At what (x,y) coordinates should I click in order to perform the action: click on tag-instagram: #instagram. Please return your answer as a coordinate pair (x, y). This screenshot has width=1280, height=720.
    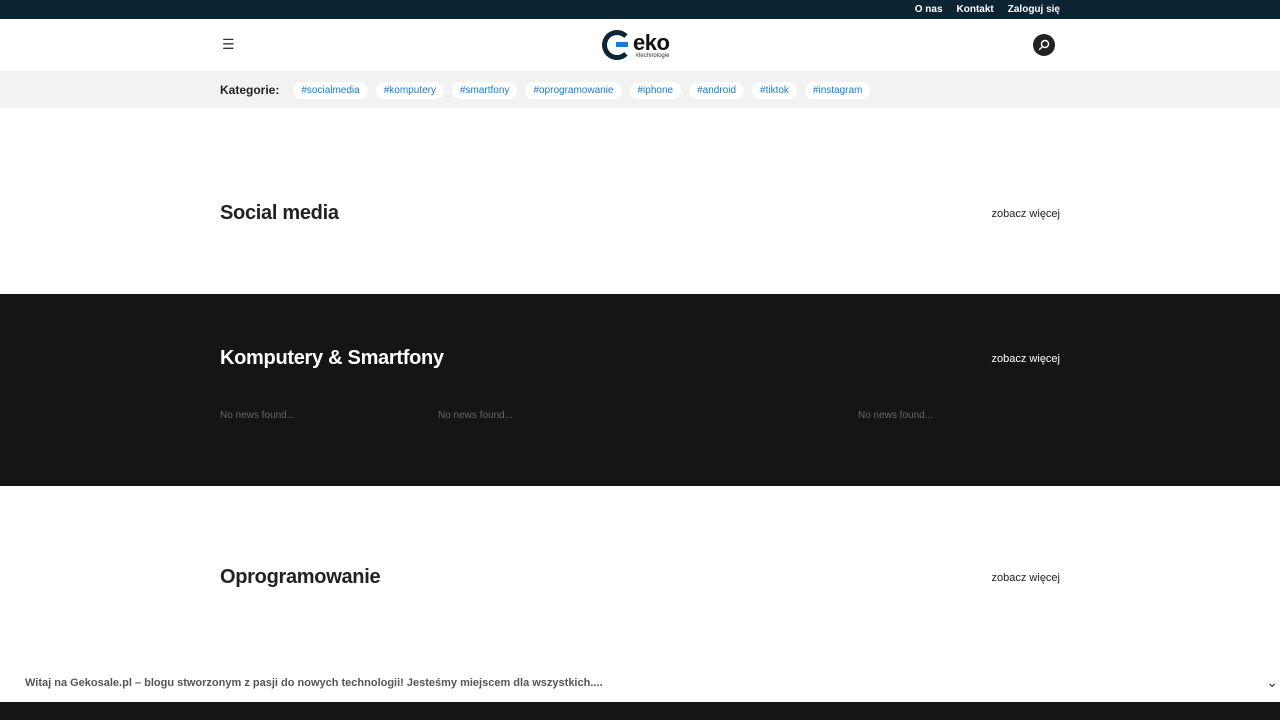
    Looking at the image, I should click on (837, 90).